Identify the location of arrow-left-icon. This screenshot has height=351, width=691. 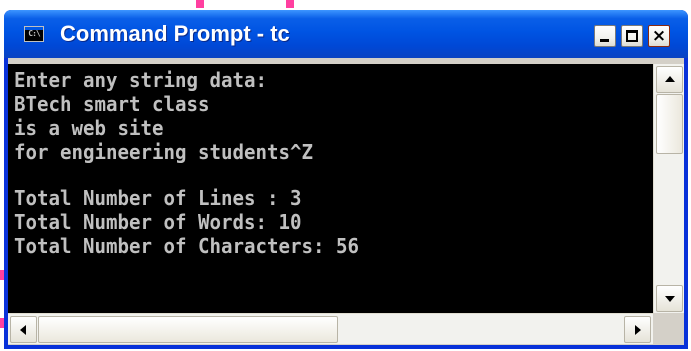
(23, 330).